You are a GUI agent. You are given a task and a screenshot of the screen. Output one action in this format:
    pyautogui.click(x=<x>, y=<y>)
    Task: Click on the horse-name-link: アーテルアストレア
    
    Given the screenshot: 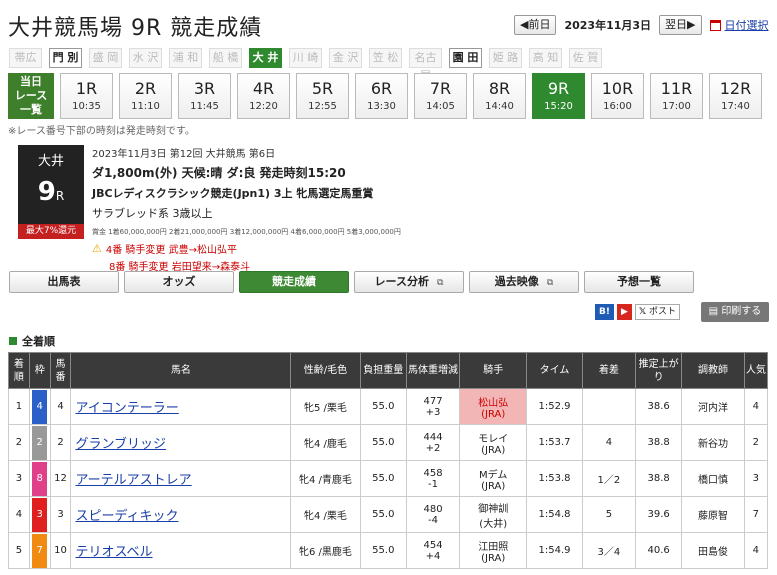 What is the action you would take?
    pyautogui.click(x=133, y=480)
    